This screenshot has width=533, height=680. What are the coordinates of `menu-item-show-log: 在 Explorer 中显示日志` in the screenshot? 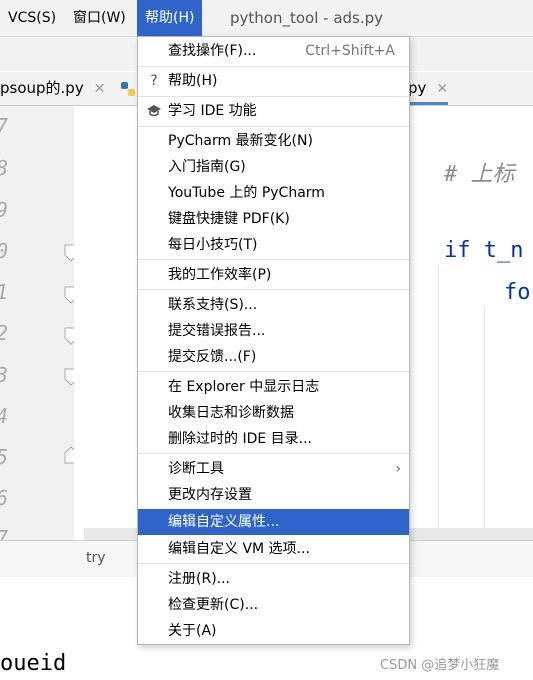 It's located at (273, 387).